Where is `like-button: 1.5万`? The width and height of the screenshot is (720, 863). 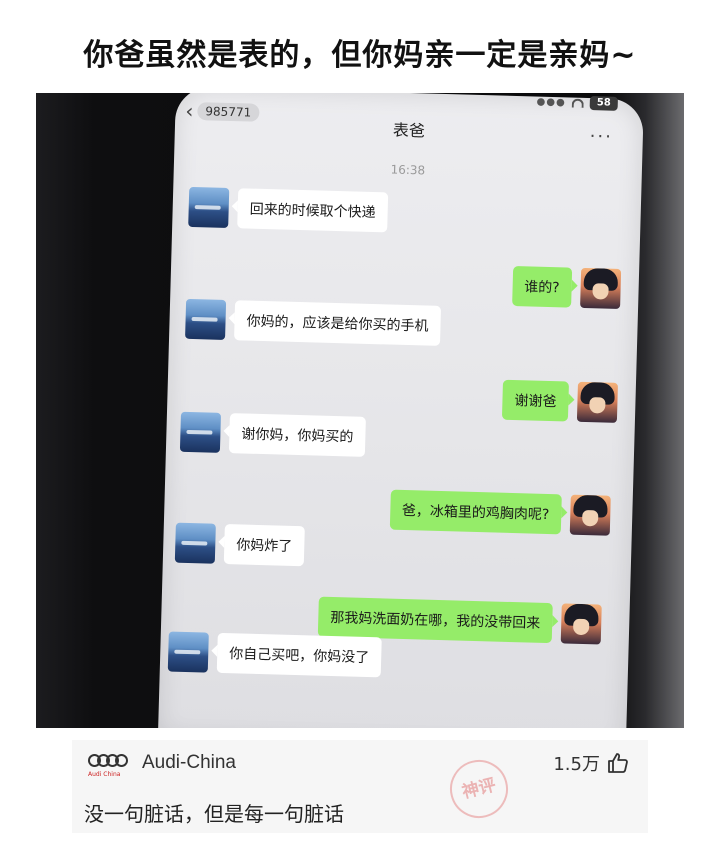 like-button: 1.5万 is located at coordinates (591, 763).